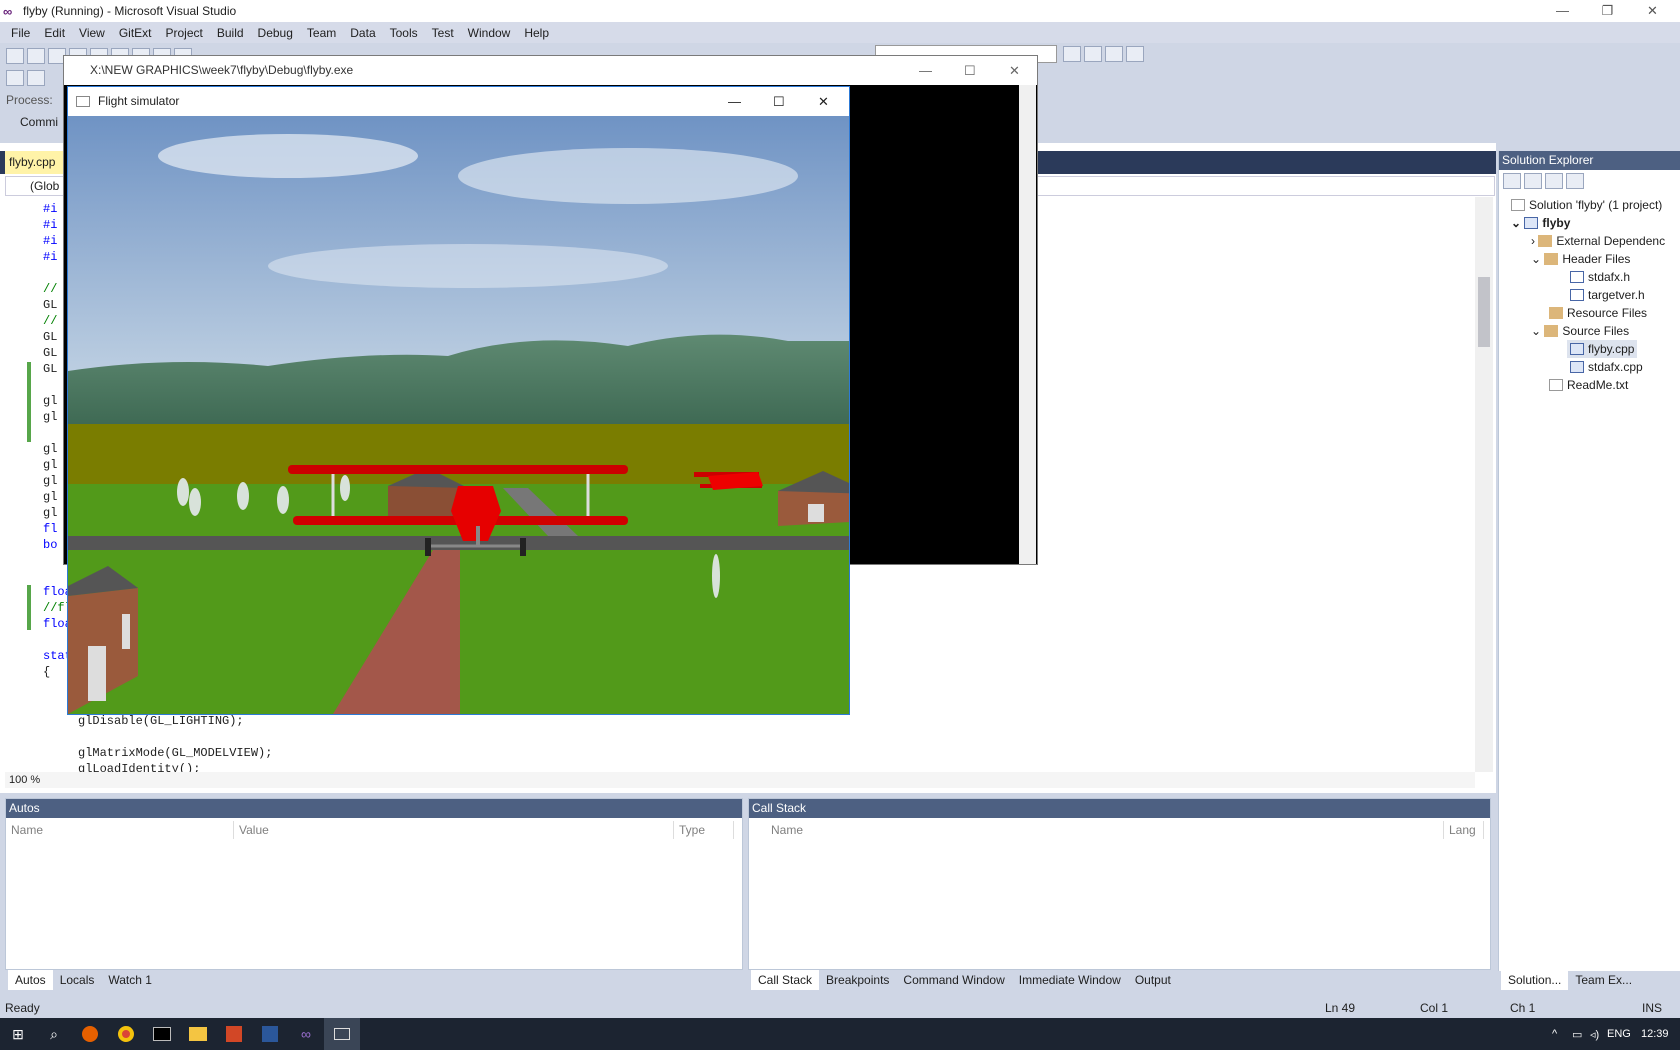 Image resolution: width=1680 pixels, height=1050 pixels. What do you see at coordinates (184, 33) in the screenshot?
I see `menu-project: Project` at bounding box center [184, 33].